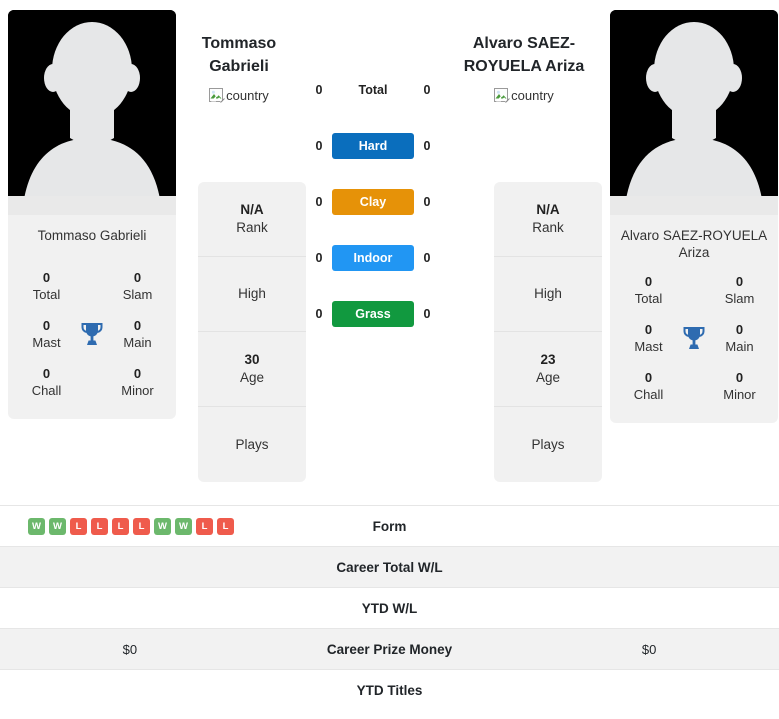 The image size is (779, 719). Describe the element at coordinates (252, 219) in the screenshot. I see `info-row-rank-left: N/A Rank` at that location.